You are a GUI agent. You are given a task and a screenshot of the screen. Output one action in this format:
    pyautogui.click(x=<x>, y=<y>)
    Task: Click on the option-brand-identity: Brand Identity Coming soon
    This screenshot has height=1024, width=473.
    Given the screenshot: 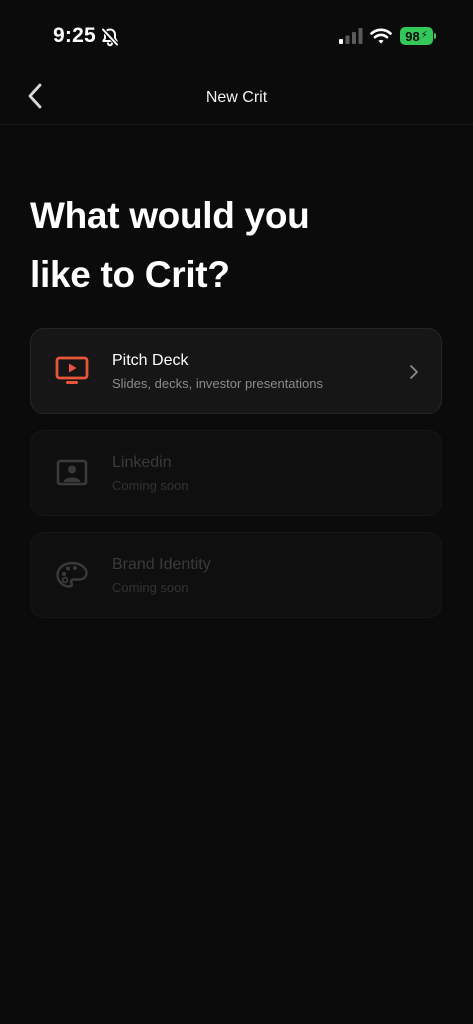 What is the action you would take?
    pyautogui.click(x=236, y=575)
    